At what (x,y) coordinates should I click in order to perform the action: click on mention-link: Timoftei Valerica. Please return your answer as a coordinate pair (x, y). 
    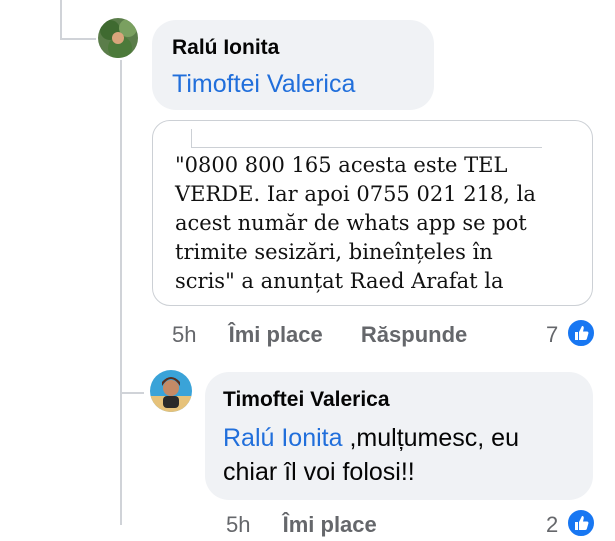
    Looking at the image, I should click on (263, 84).